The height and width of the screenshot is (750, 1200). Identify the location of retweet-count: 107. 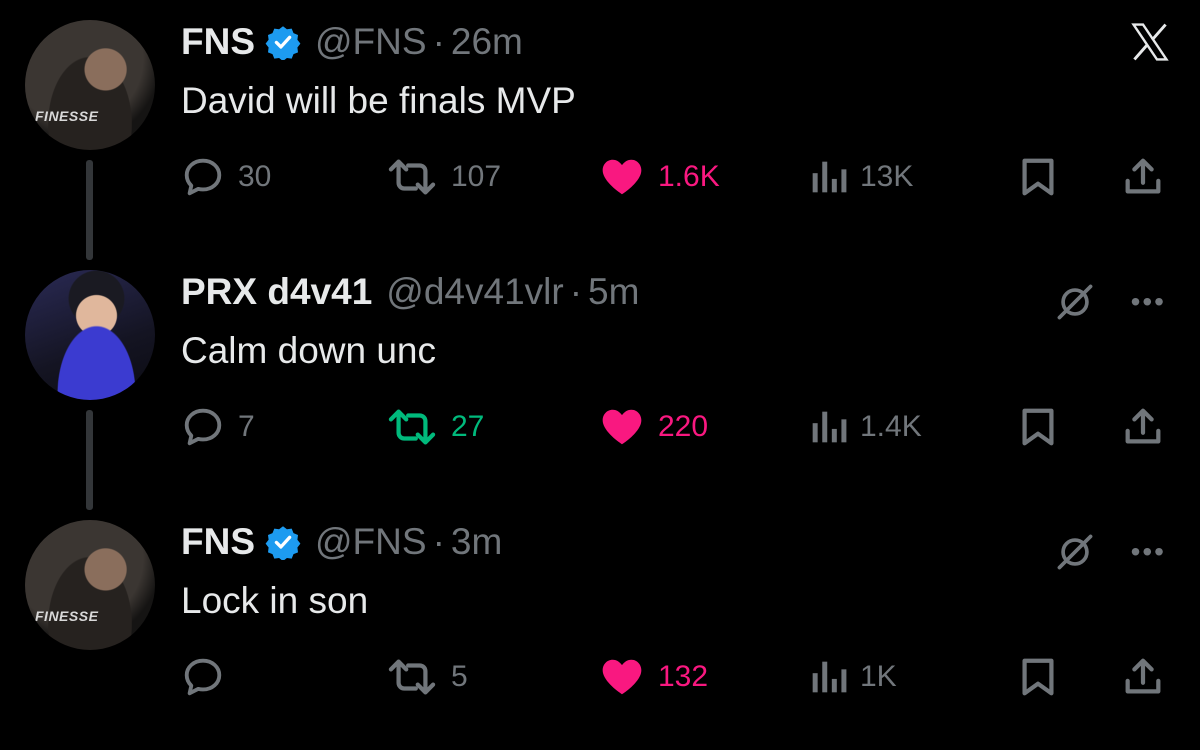
(476, 176).